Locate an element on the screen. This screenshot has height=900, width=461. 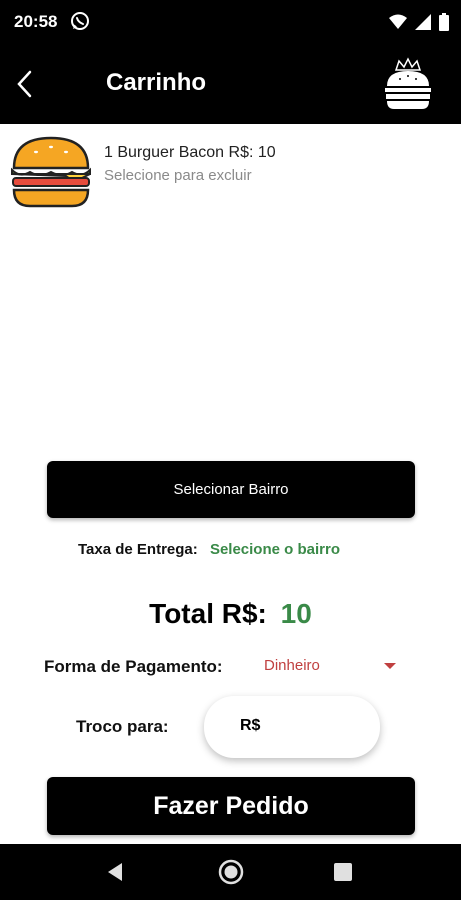
payment-method-label: Forma de Pagamento: is located at coordinates (133, 666).